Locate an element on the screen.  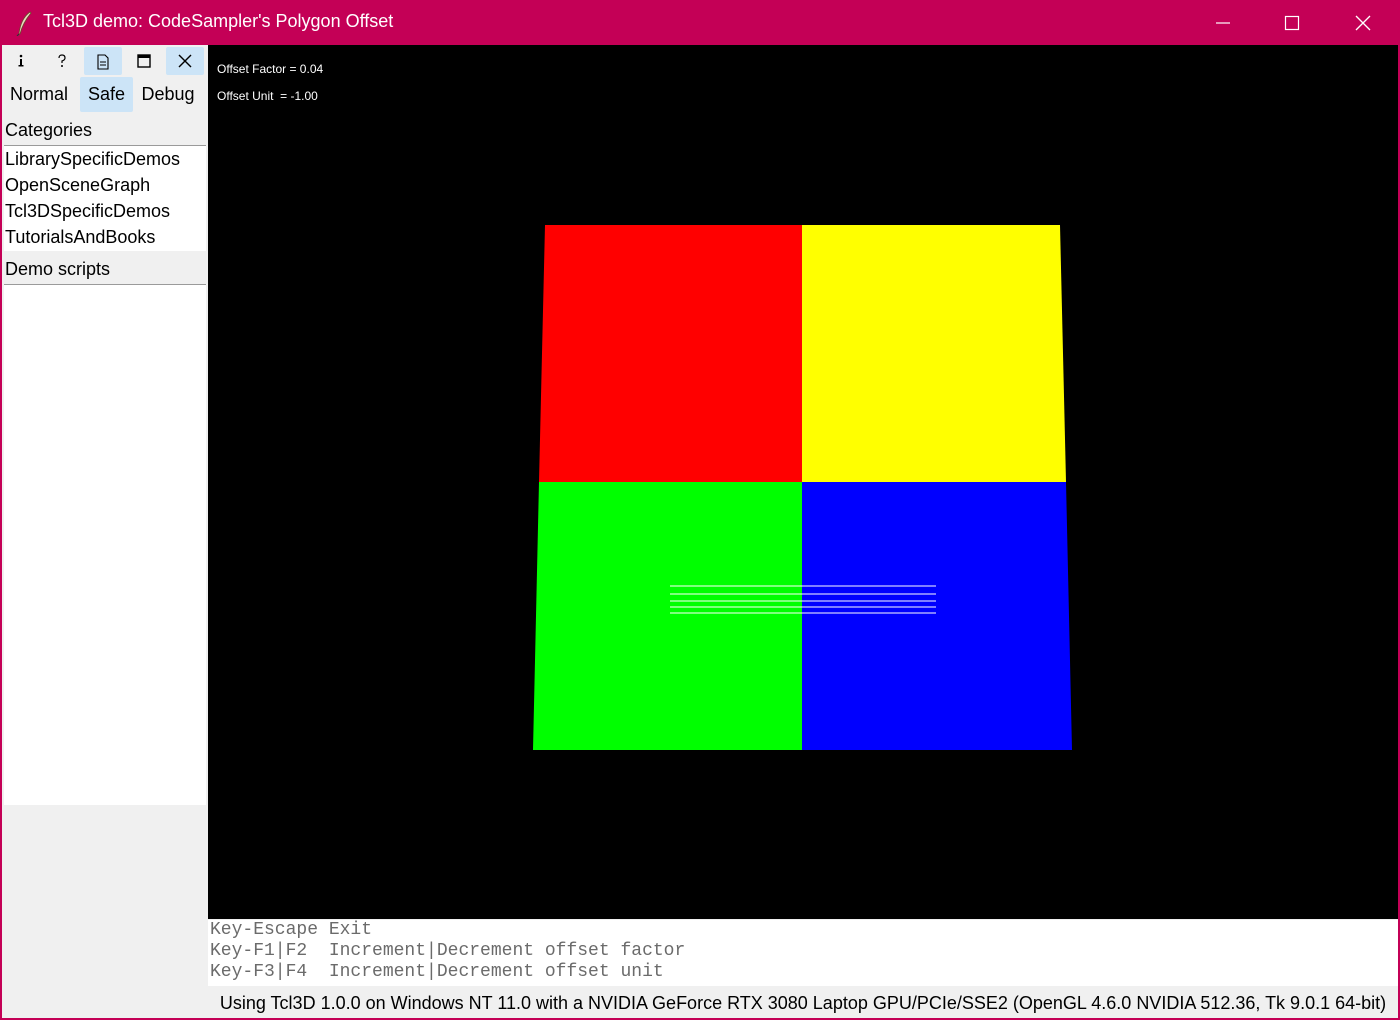
window-button is located at coordinates (144, 61).